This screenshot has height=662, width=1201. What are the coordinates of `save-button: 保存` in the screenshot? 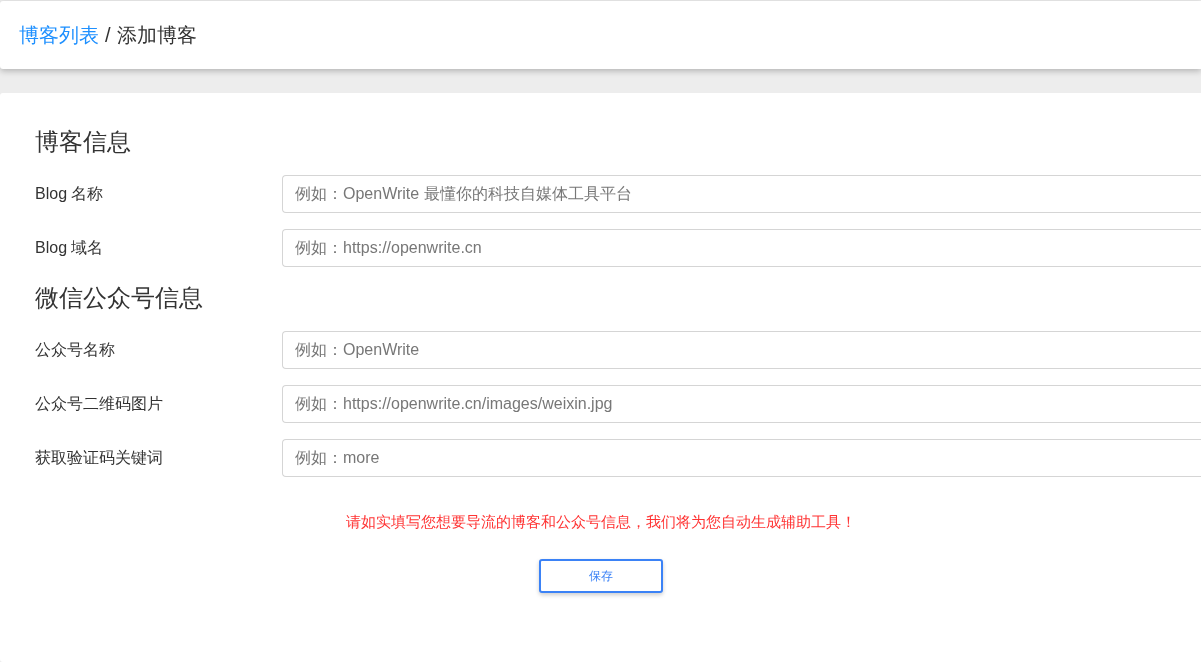 It's located at (600, 575).